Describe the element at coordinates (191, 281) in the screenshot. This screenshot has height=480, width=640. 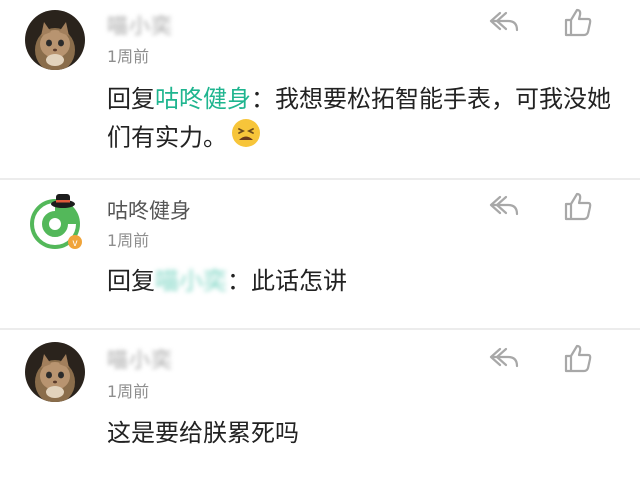
I see `mention-link: 喵小奕` at that location.